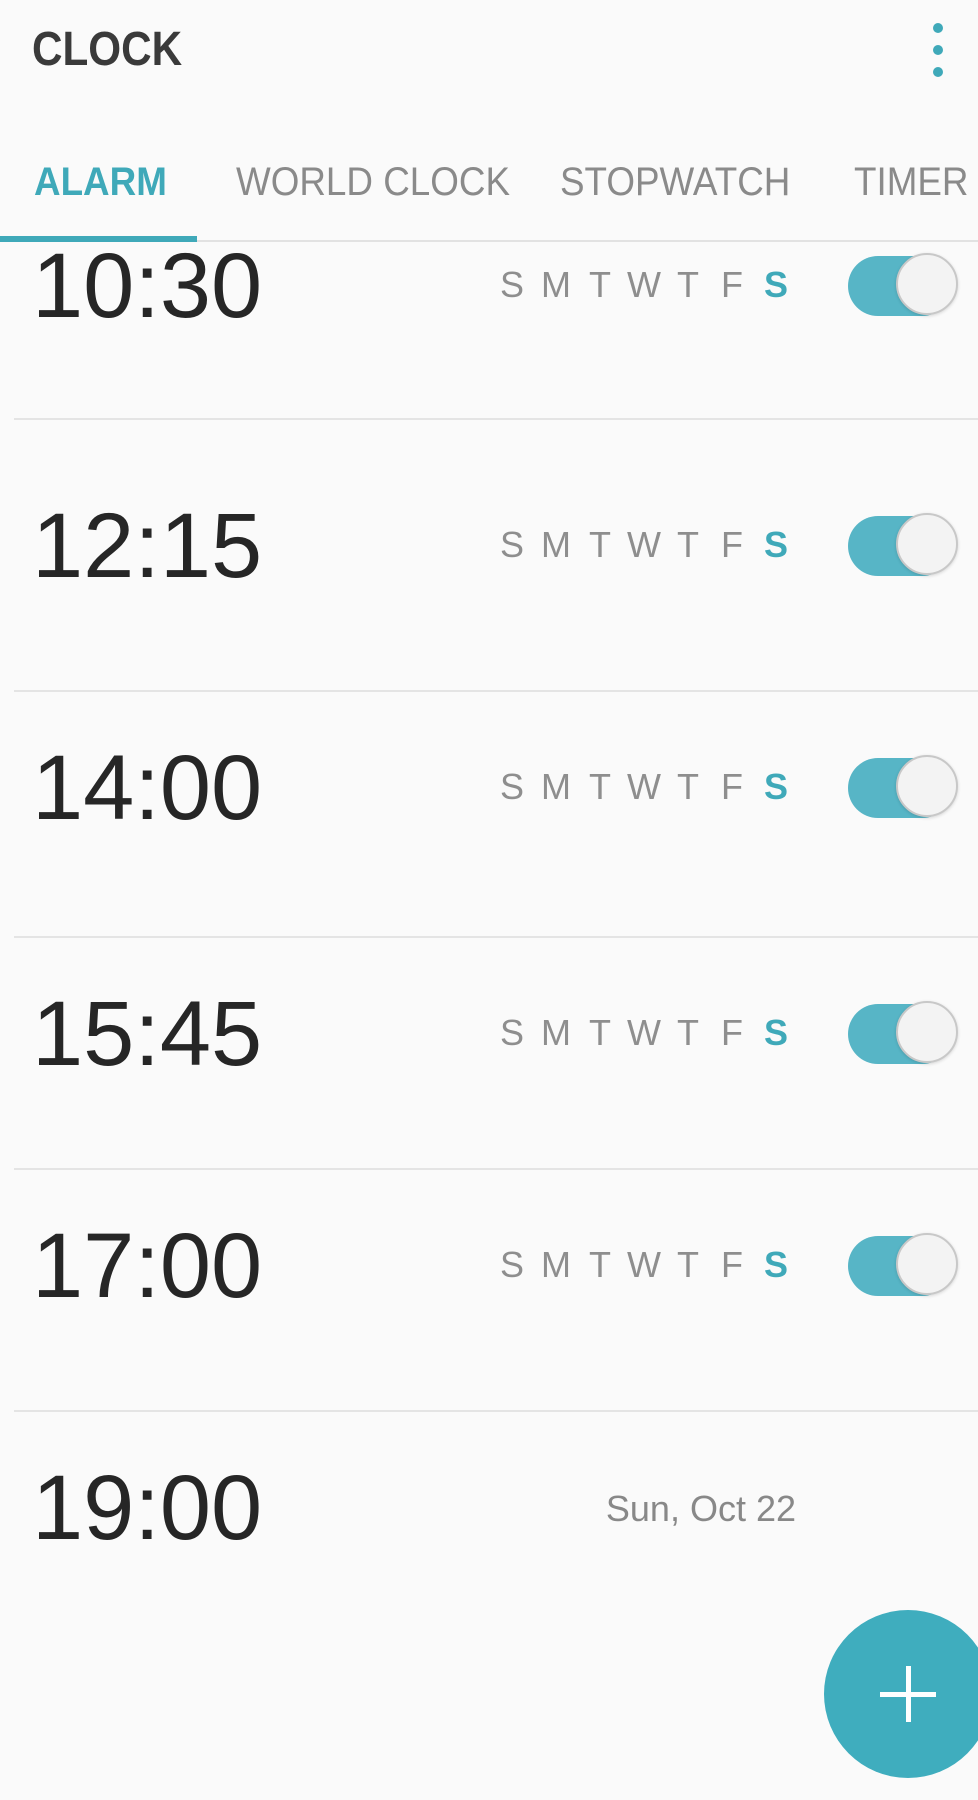 This screenshot has height=1800, width=978. Describe the element at coordinates (100, 182) in the screenshot. I see `tab-alarm: ALARM` at that location.